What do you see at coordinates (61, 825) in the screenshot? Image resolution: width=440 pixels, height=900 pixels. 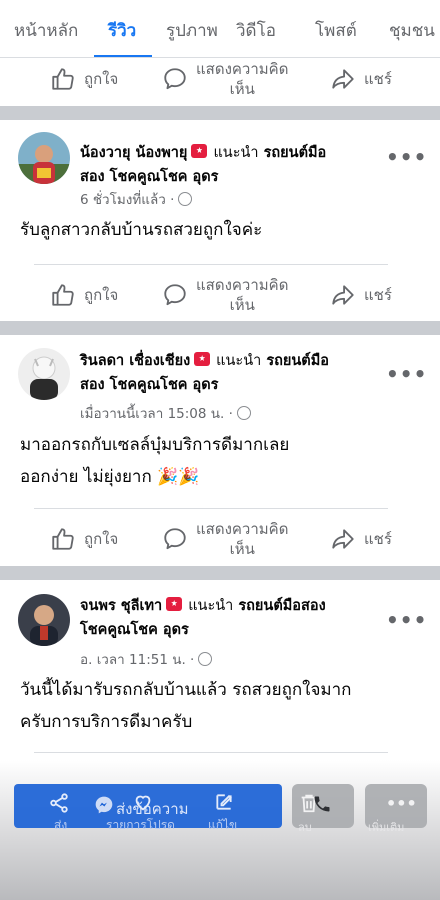 I see `share-short-label: ส่ง` at bounding box center [61, 825].